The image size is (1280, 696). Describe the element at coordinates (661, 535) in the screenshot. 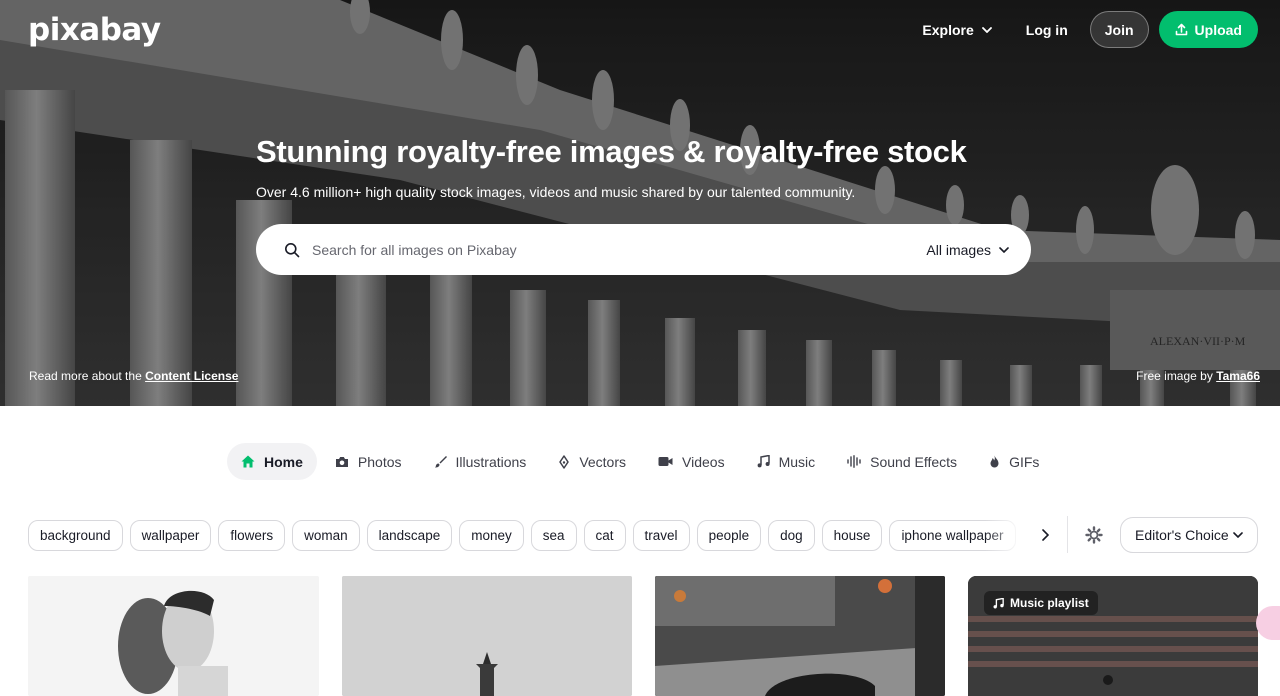

I see `tag-chip: travel` at that location.